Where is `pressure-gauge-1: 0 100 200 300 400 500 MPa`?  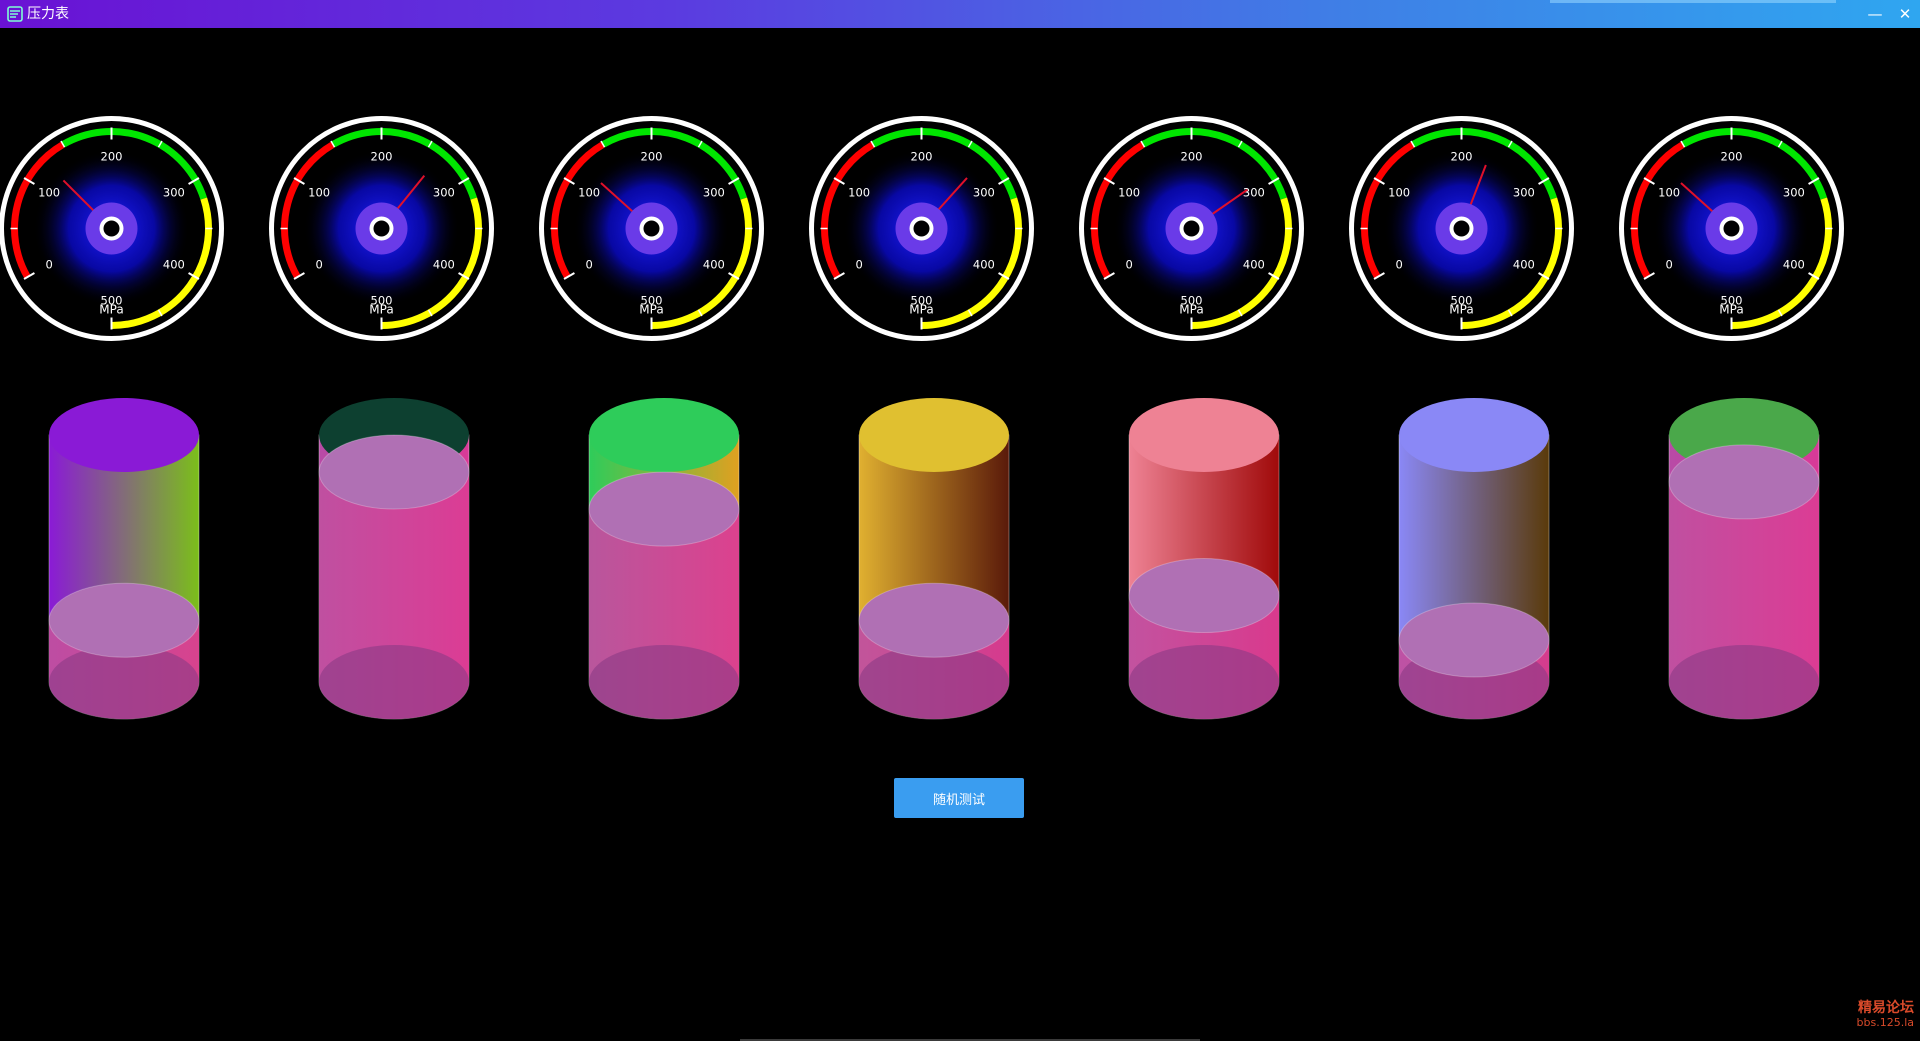
pressure-gauge-1: 0 100 200 300 400 500 MPa is located at coordinates (112, 228).